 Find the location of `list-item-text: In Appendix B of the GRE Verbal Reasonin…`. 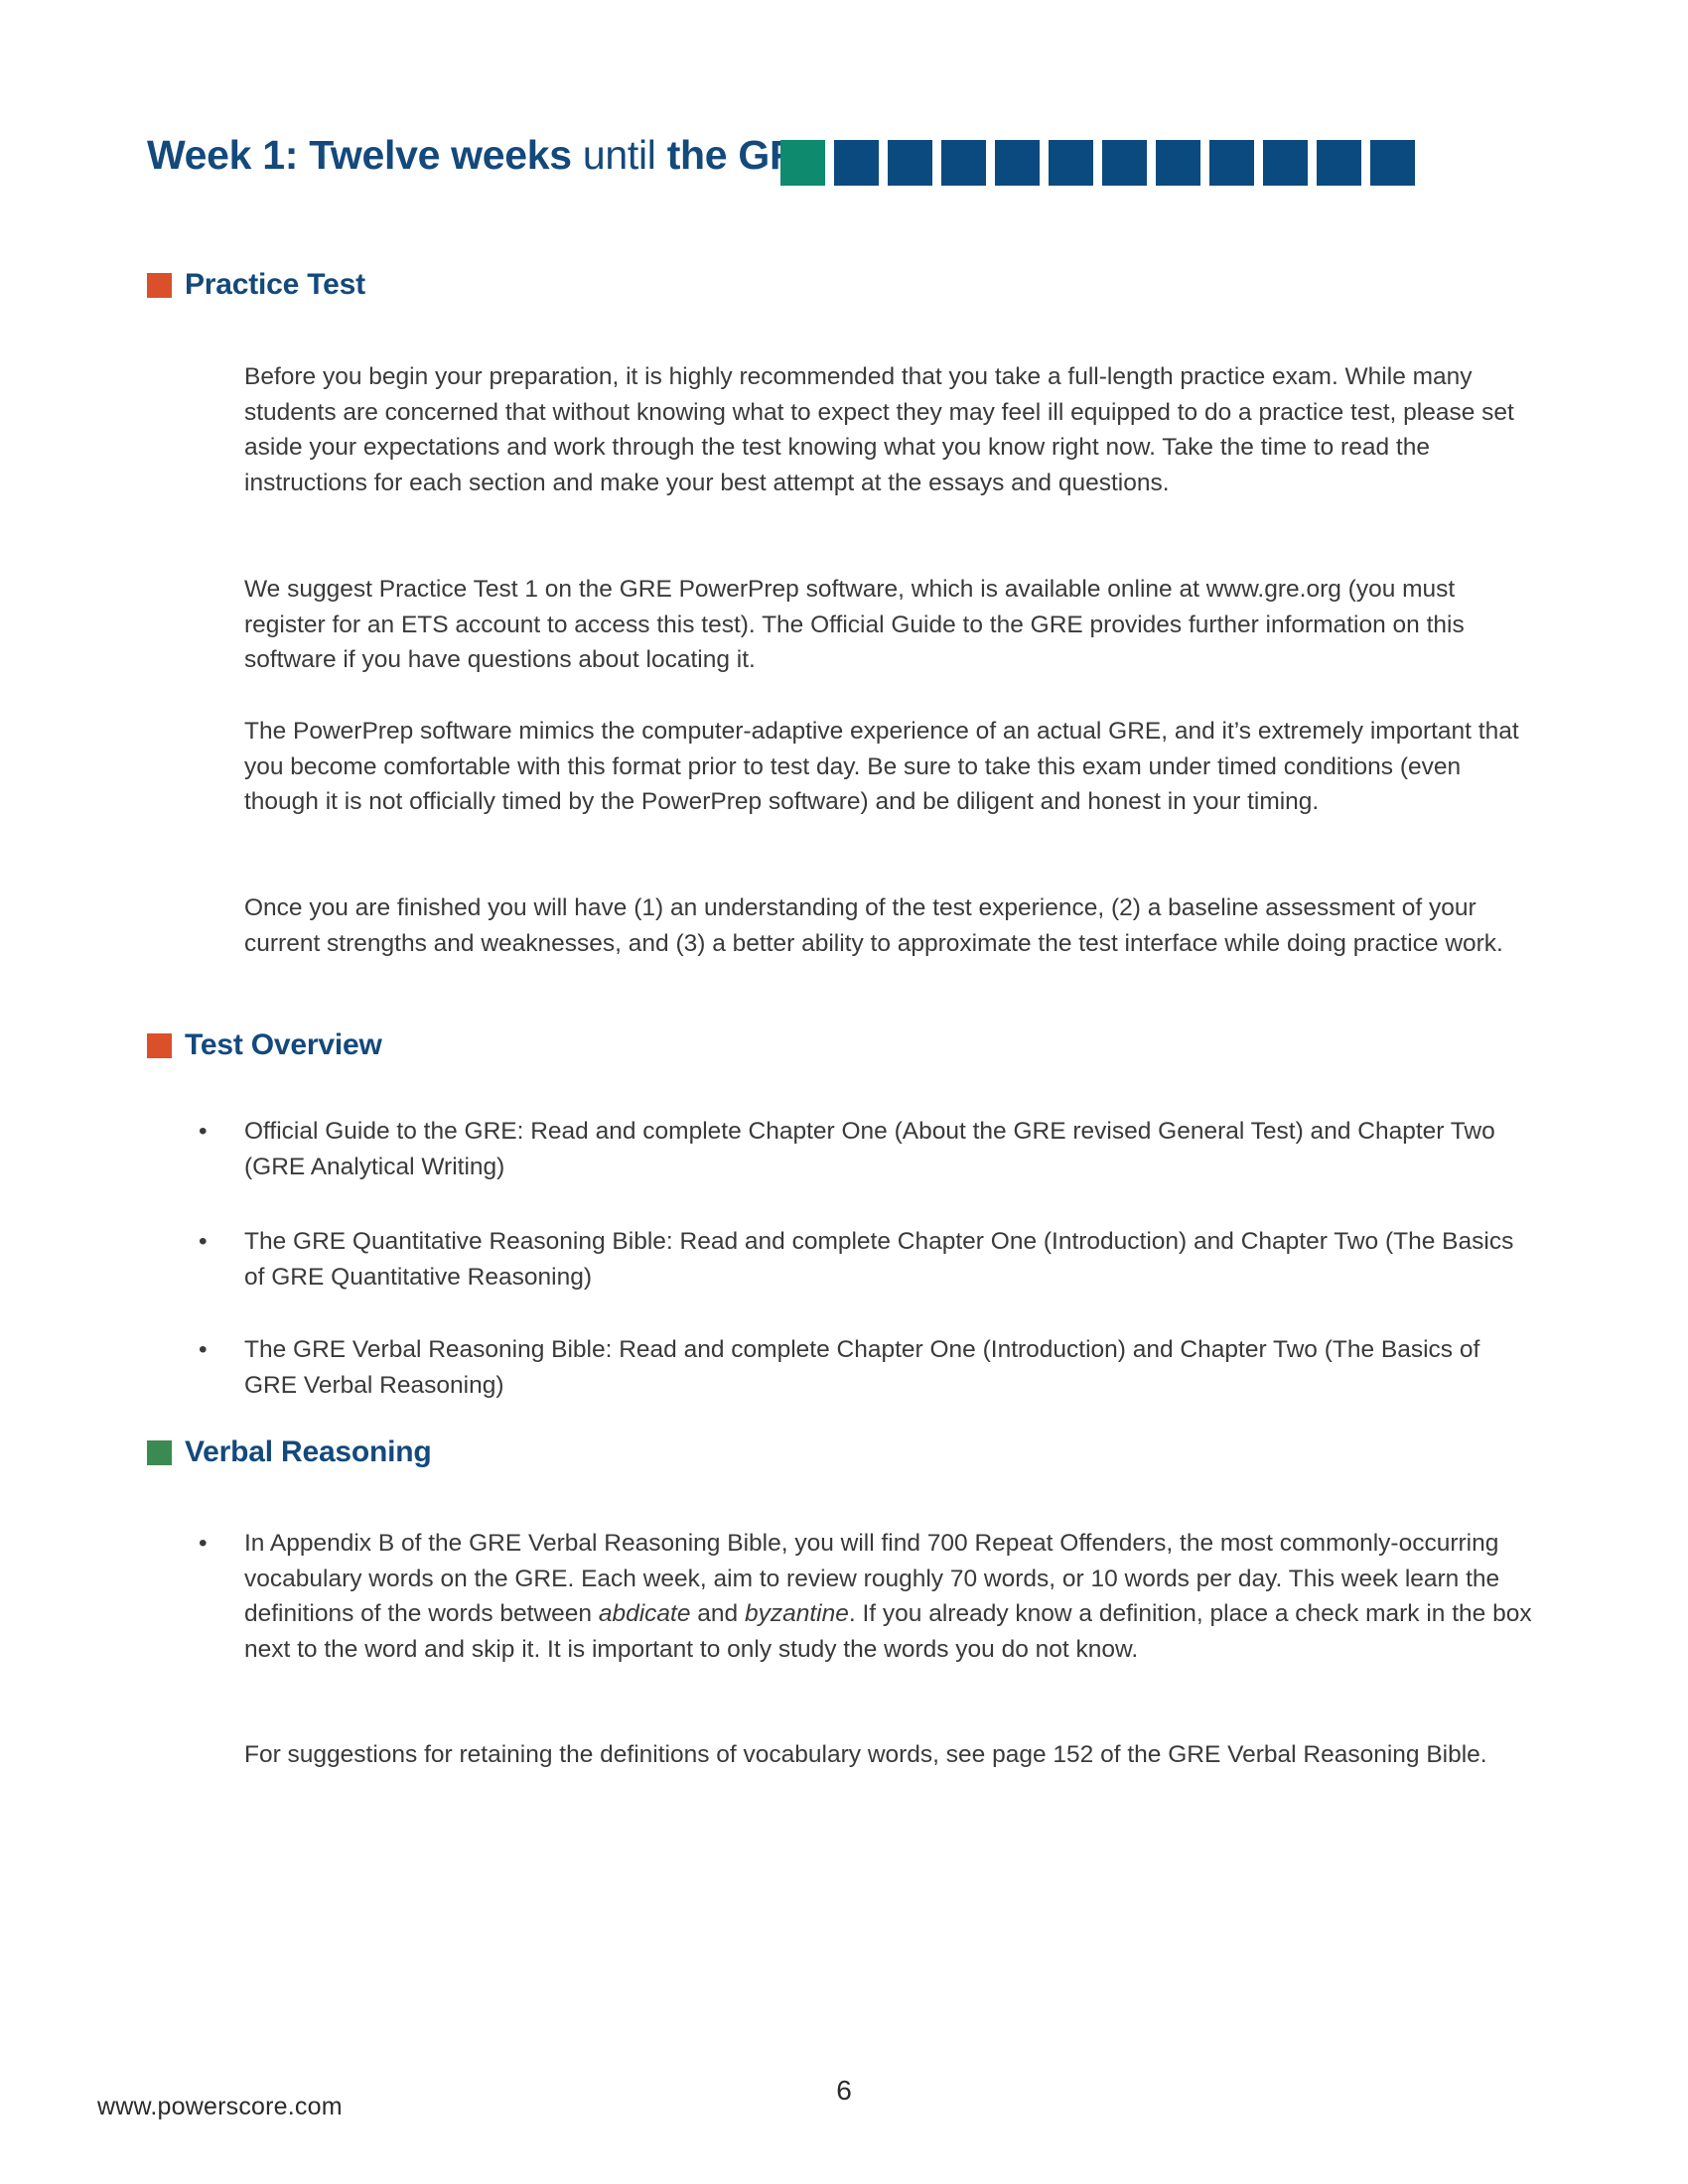

list-item-text: In Appendix B of the GRE Verbal Reasonin… is located at coordinates (889, 1596).